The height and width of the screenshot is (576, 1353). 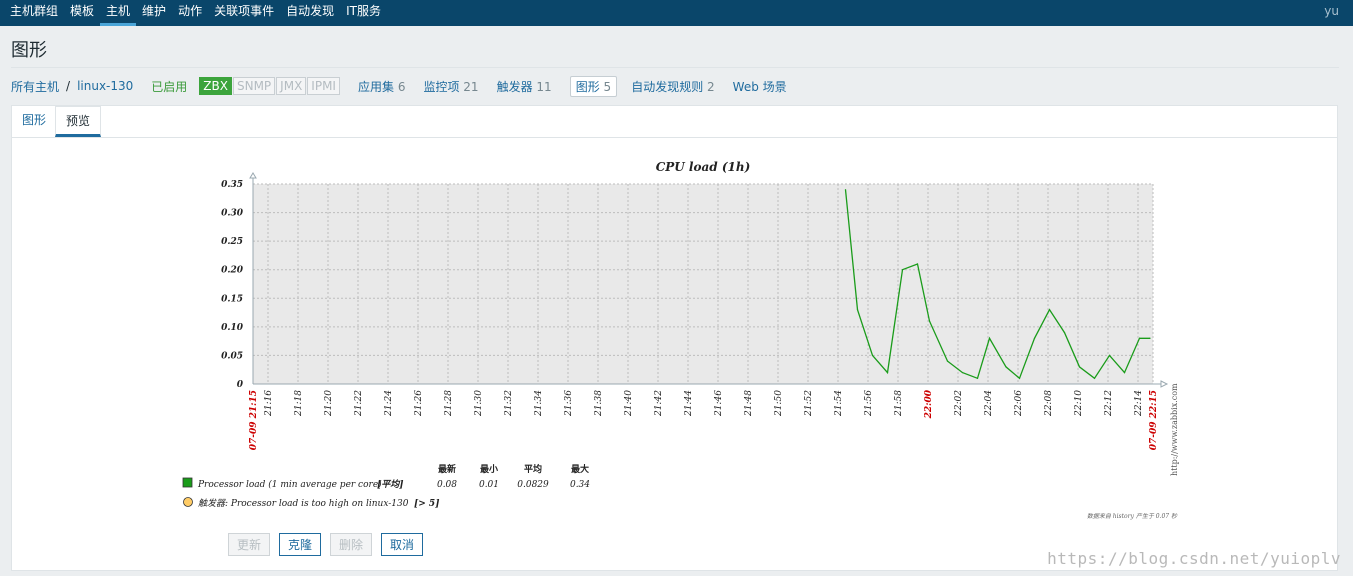 I want to click on y-tick-label: 0, so click(x=240, y=385).